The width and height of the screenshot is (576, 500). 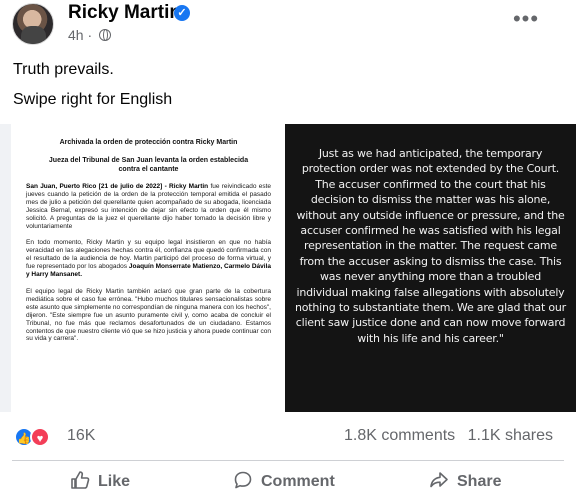 What do you see at coordinates (510, 435) in the screenshot?
I see `shares-count: 1.1K shares` at bounding box center [510, 435].